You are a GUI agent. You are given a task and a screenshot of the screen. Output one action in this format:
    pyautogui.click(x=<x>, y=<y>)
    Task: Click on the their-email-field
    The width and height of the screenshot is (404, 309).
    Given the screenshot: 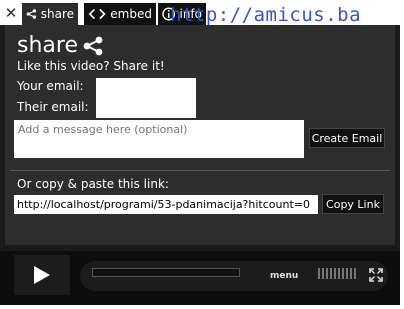 What is the action you would take?
    pyautogui.click(x=146, y=107)
    